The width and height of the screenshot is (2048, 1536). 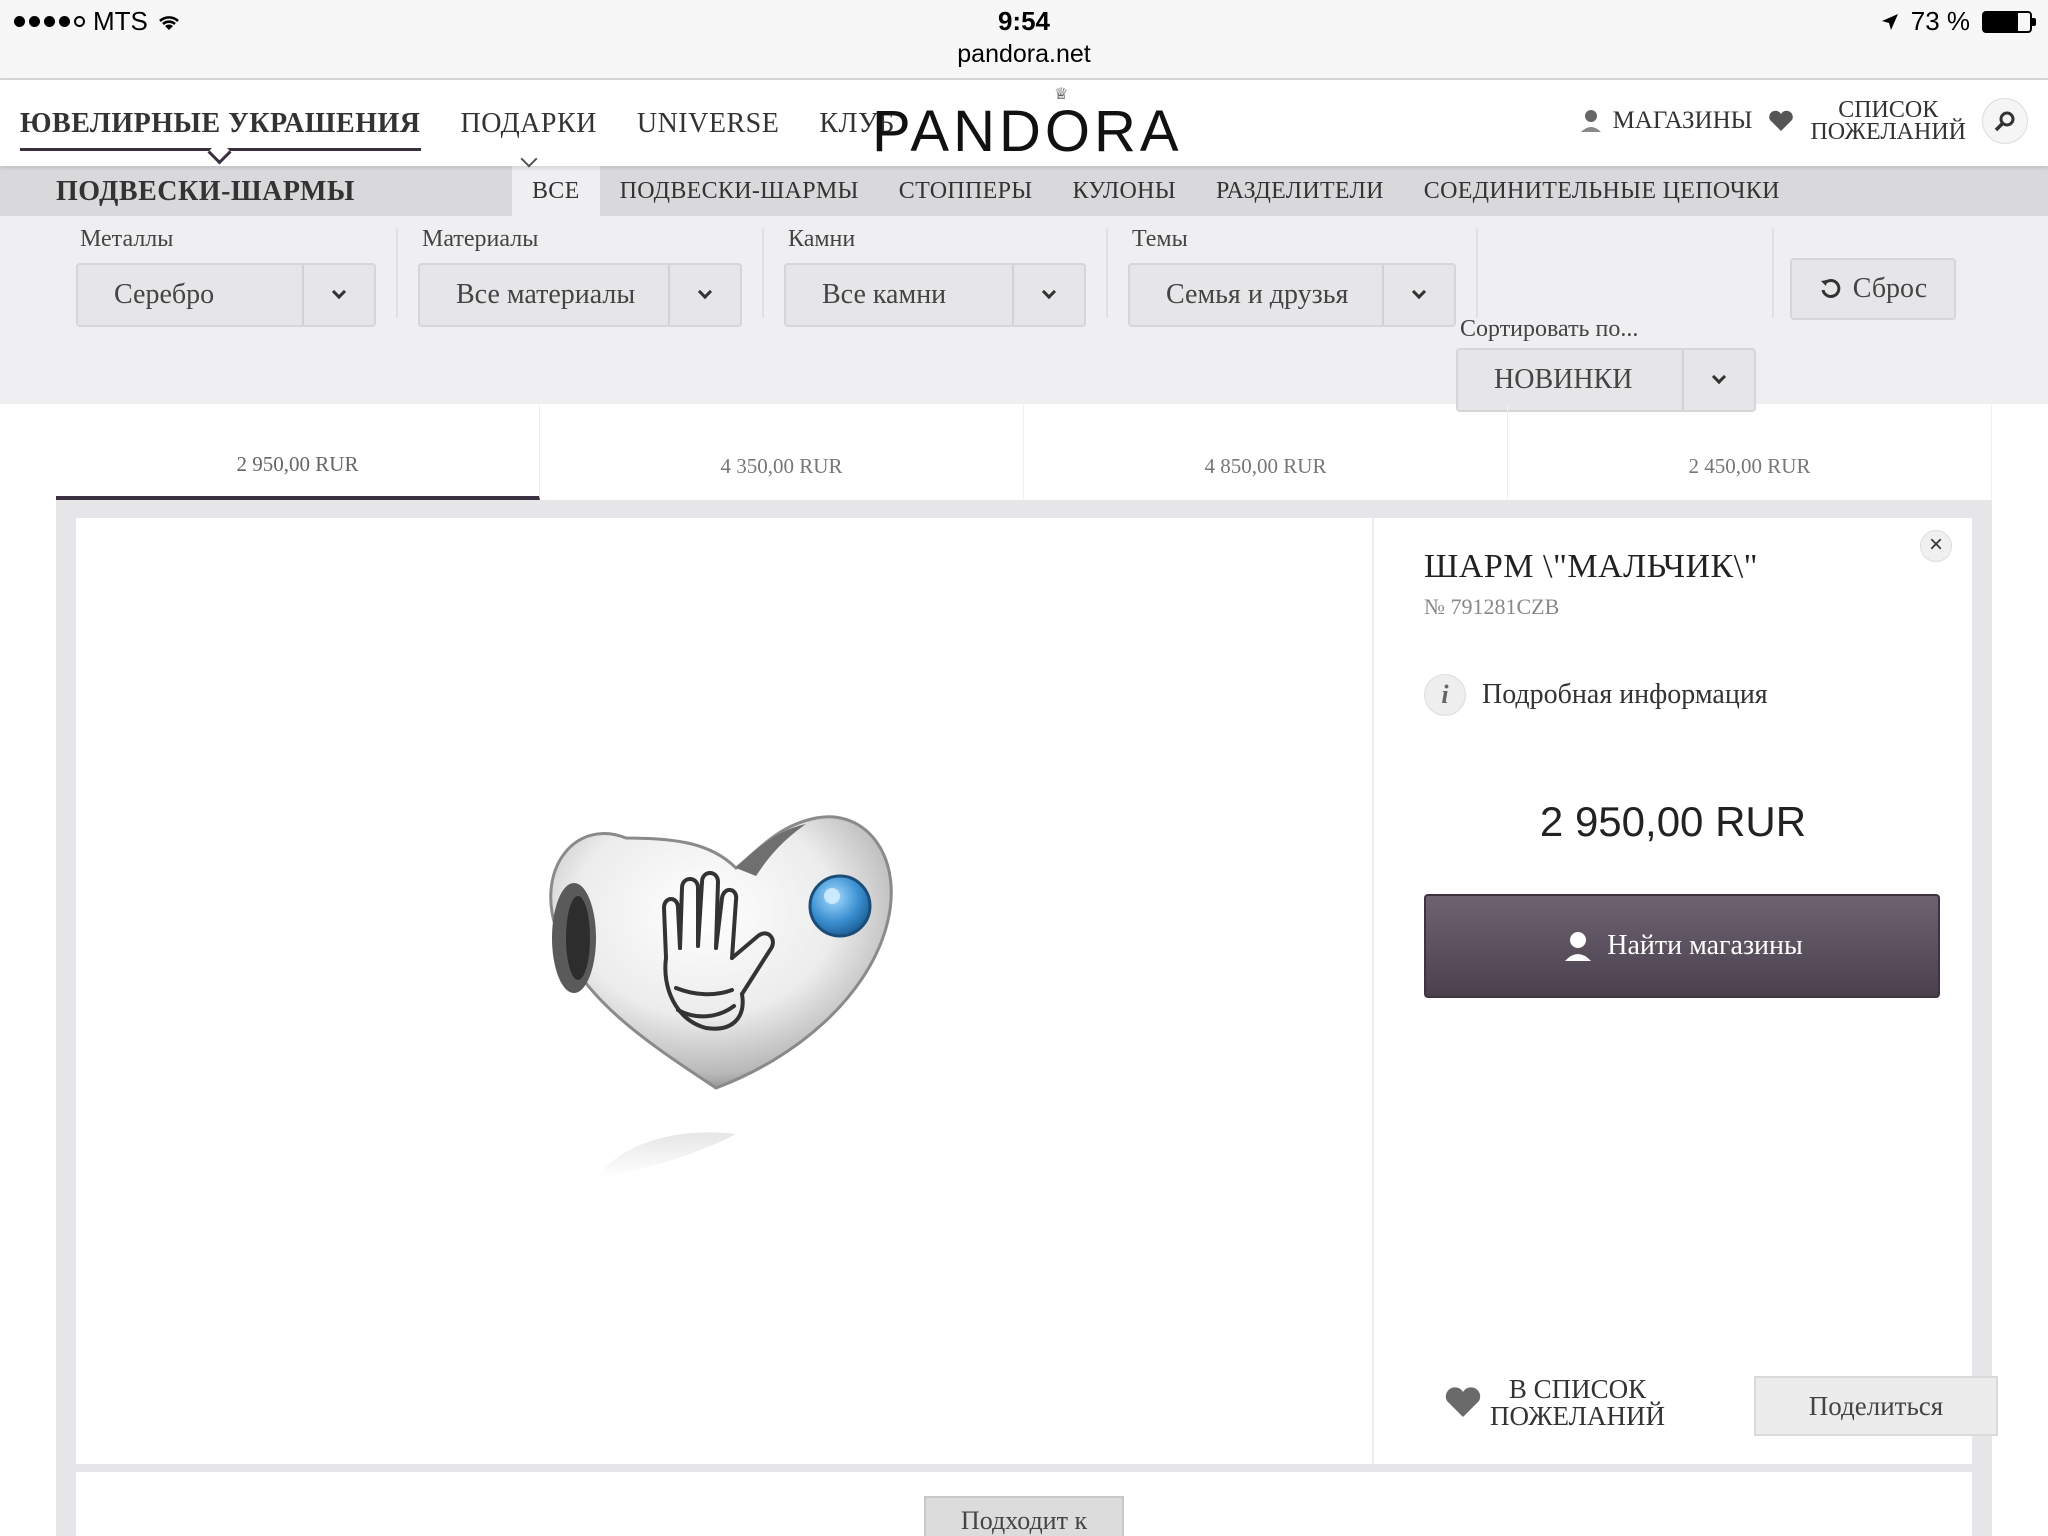 I want to click on close-button: ×, so click(x=1936, y=546).